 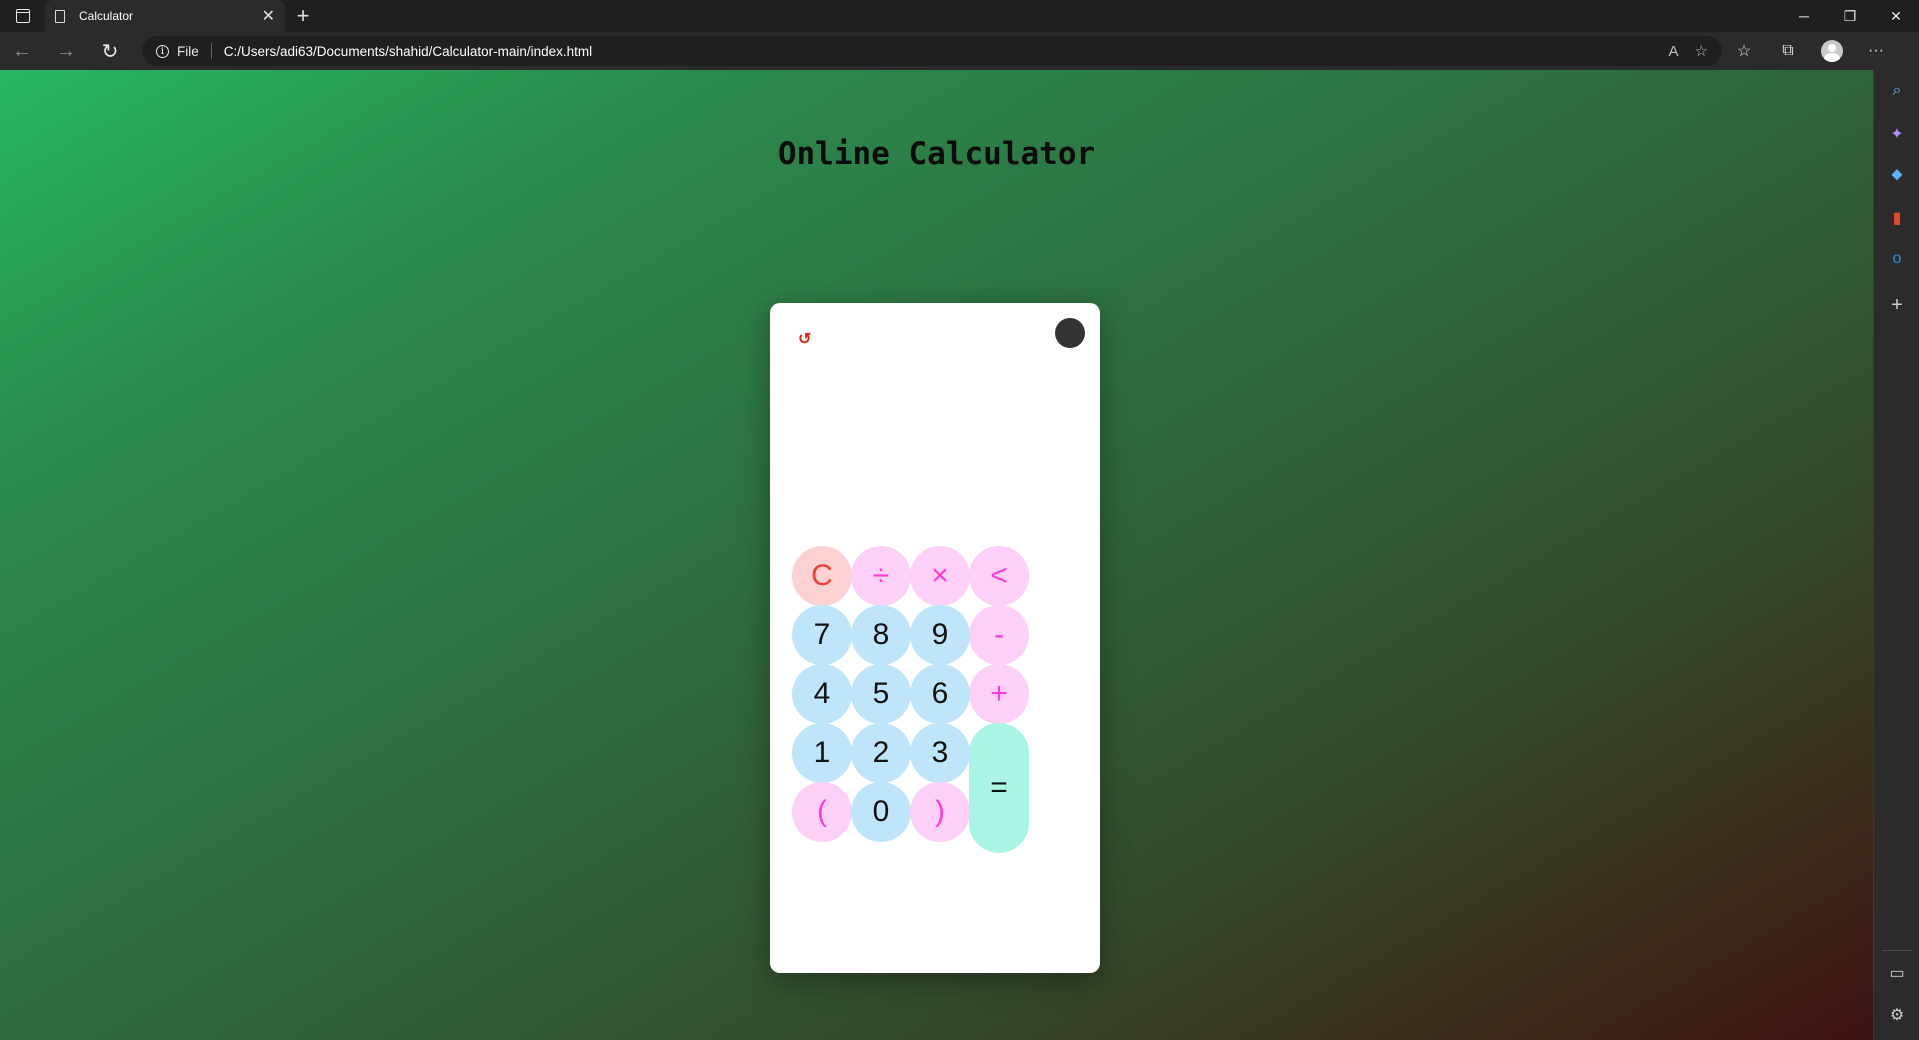 What do you see at coordinates (1896, 218) in the screenshot?
I see `office-icon: ▮` at bounding box center [1896, 218].